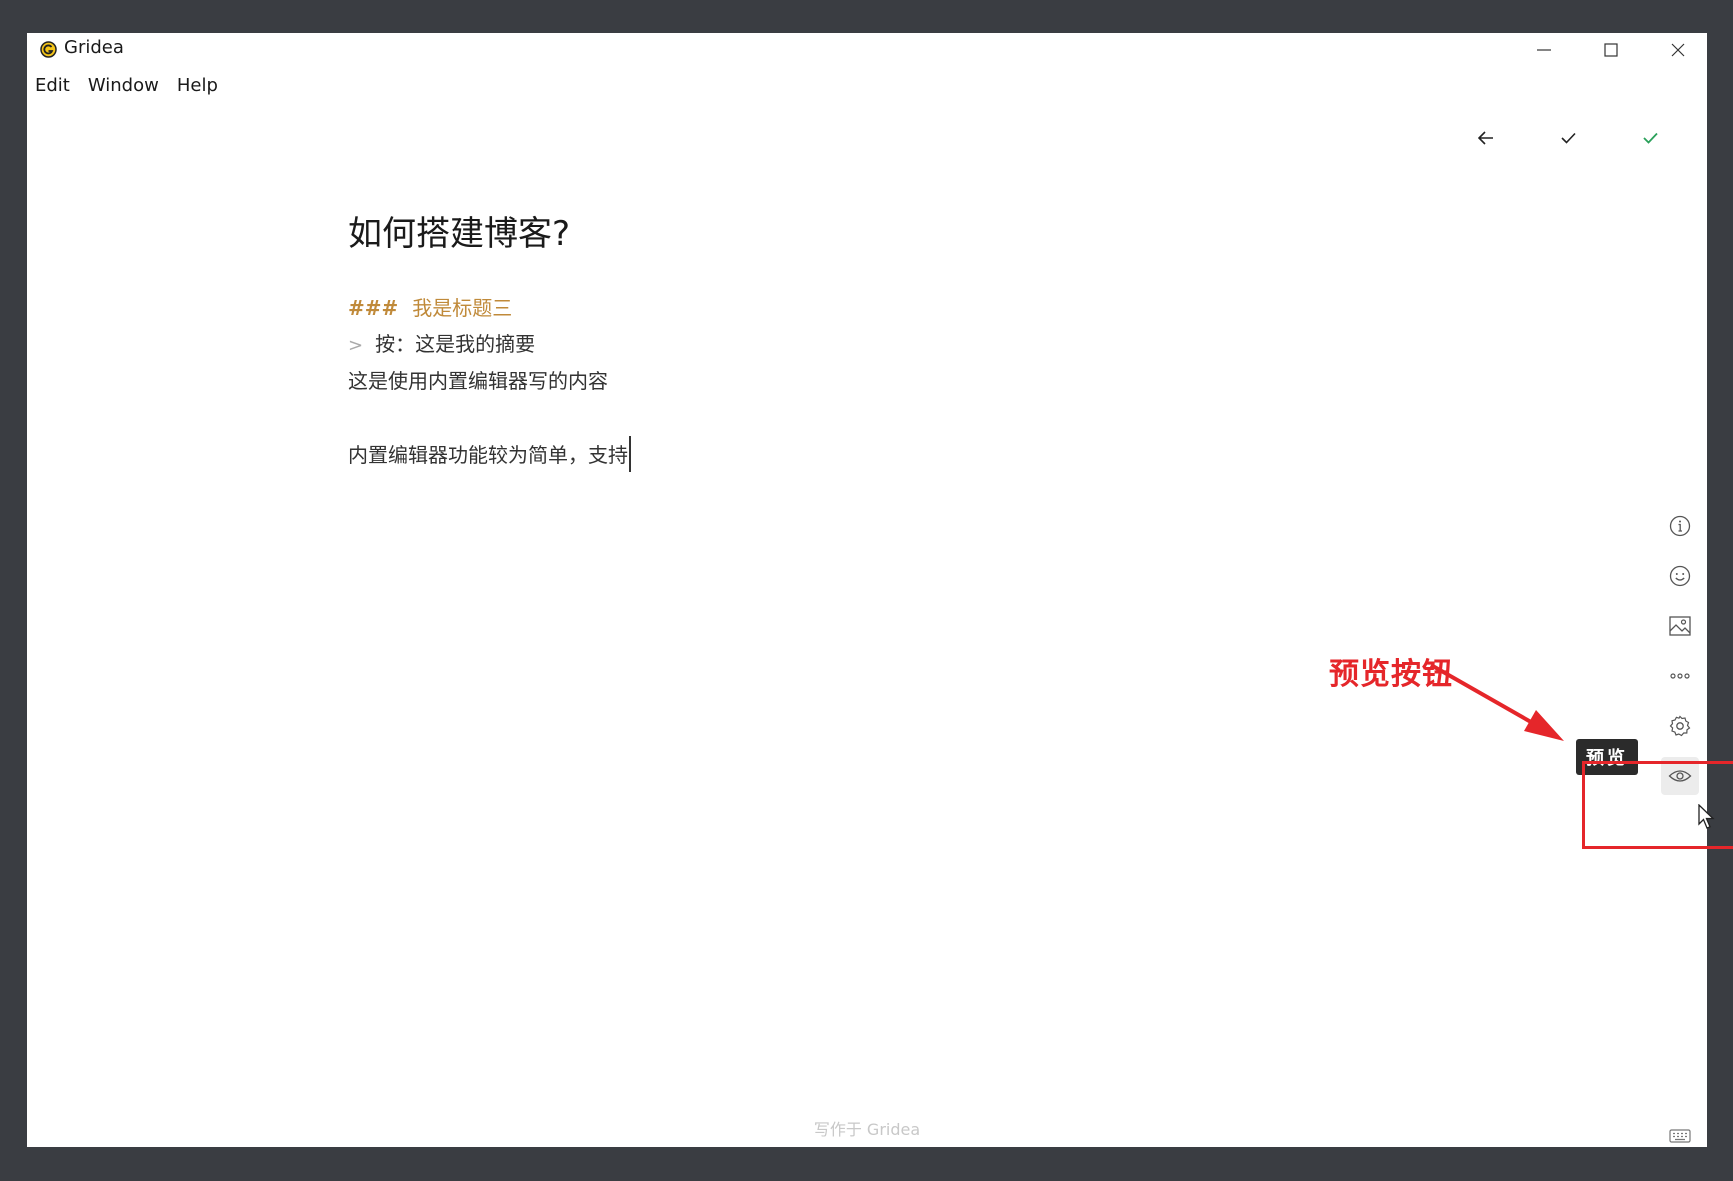 The height and width of the screenshot is (1181, 1733). I want to click on editor-quote-line: > 按：这是我的摘要, so click(441, 342).